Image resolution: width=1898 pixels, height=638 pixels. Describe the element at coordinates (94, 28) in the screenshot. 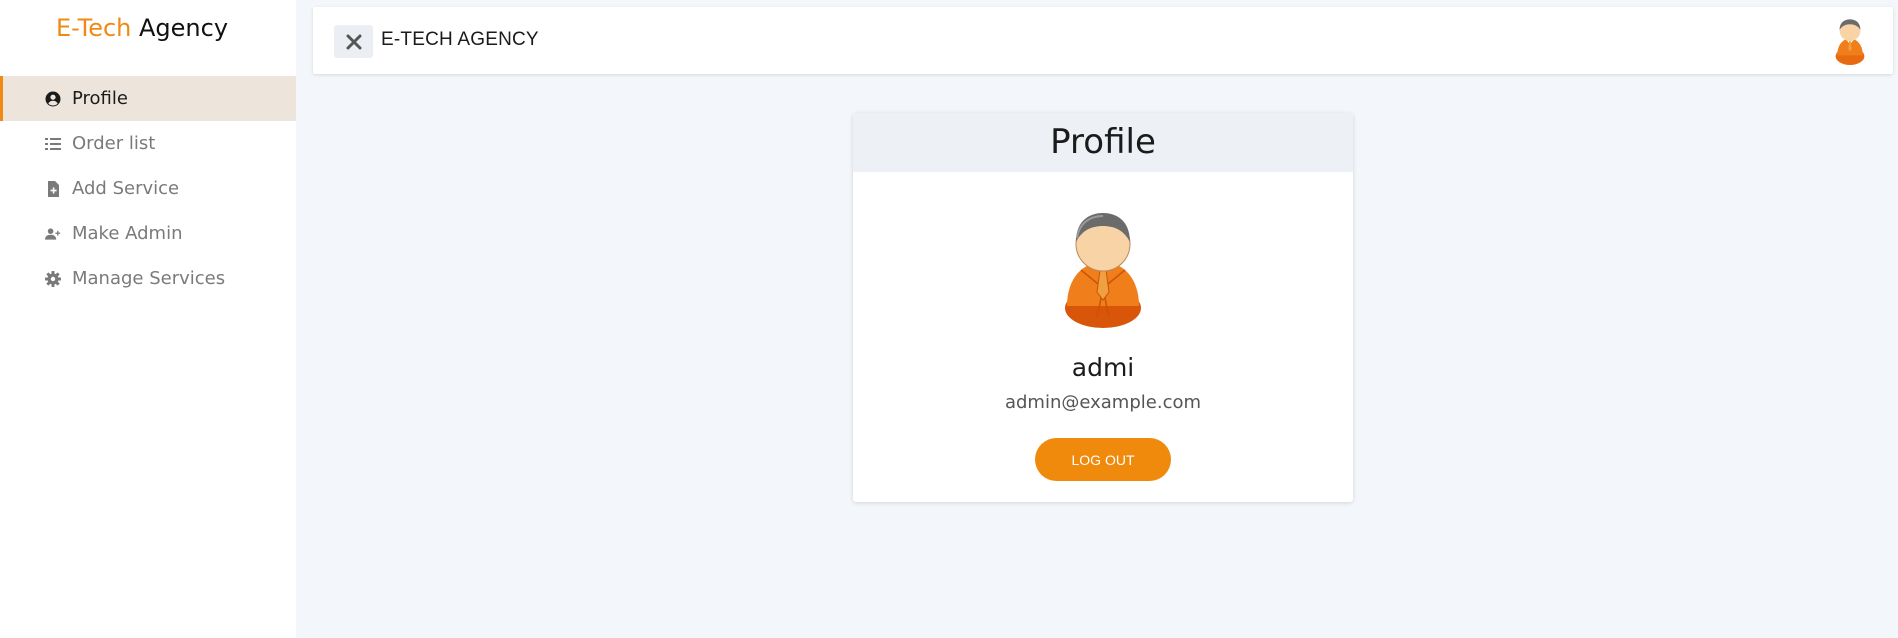

I see `brand-part-1: E-Tech` at that location.